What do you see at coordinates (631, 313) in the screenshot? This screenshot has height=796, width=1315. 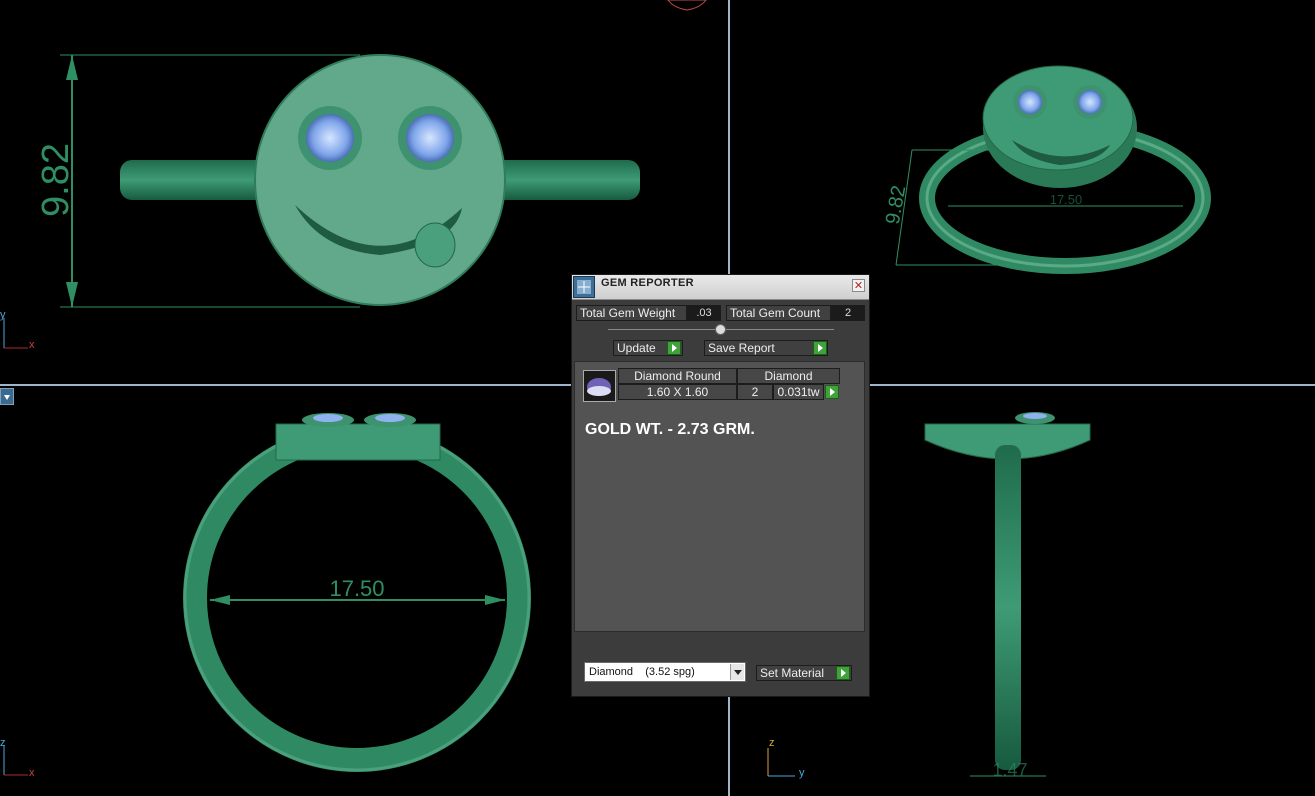 I see `total-gem-weight-label: Total Gem Weight` at bounding box center [631, 313].